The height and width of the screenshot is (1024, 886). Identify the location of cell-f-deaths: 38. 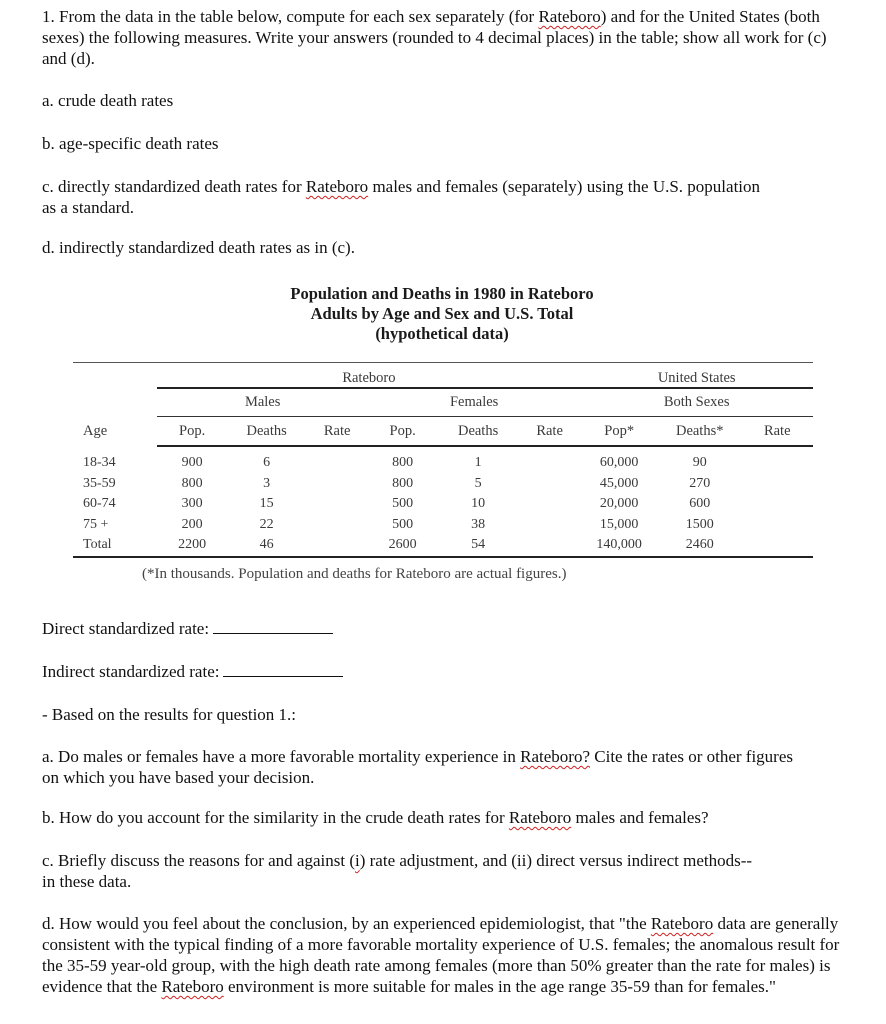
(478, 524).